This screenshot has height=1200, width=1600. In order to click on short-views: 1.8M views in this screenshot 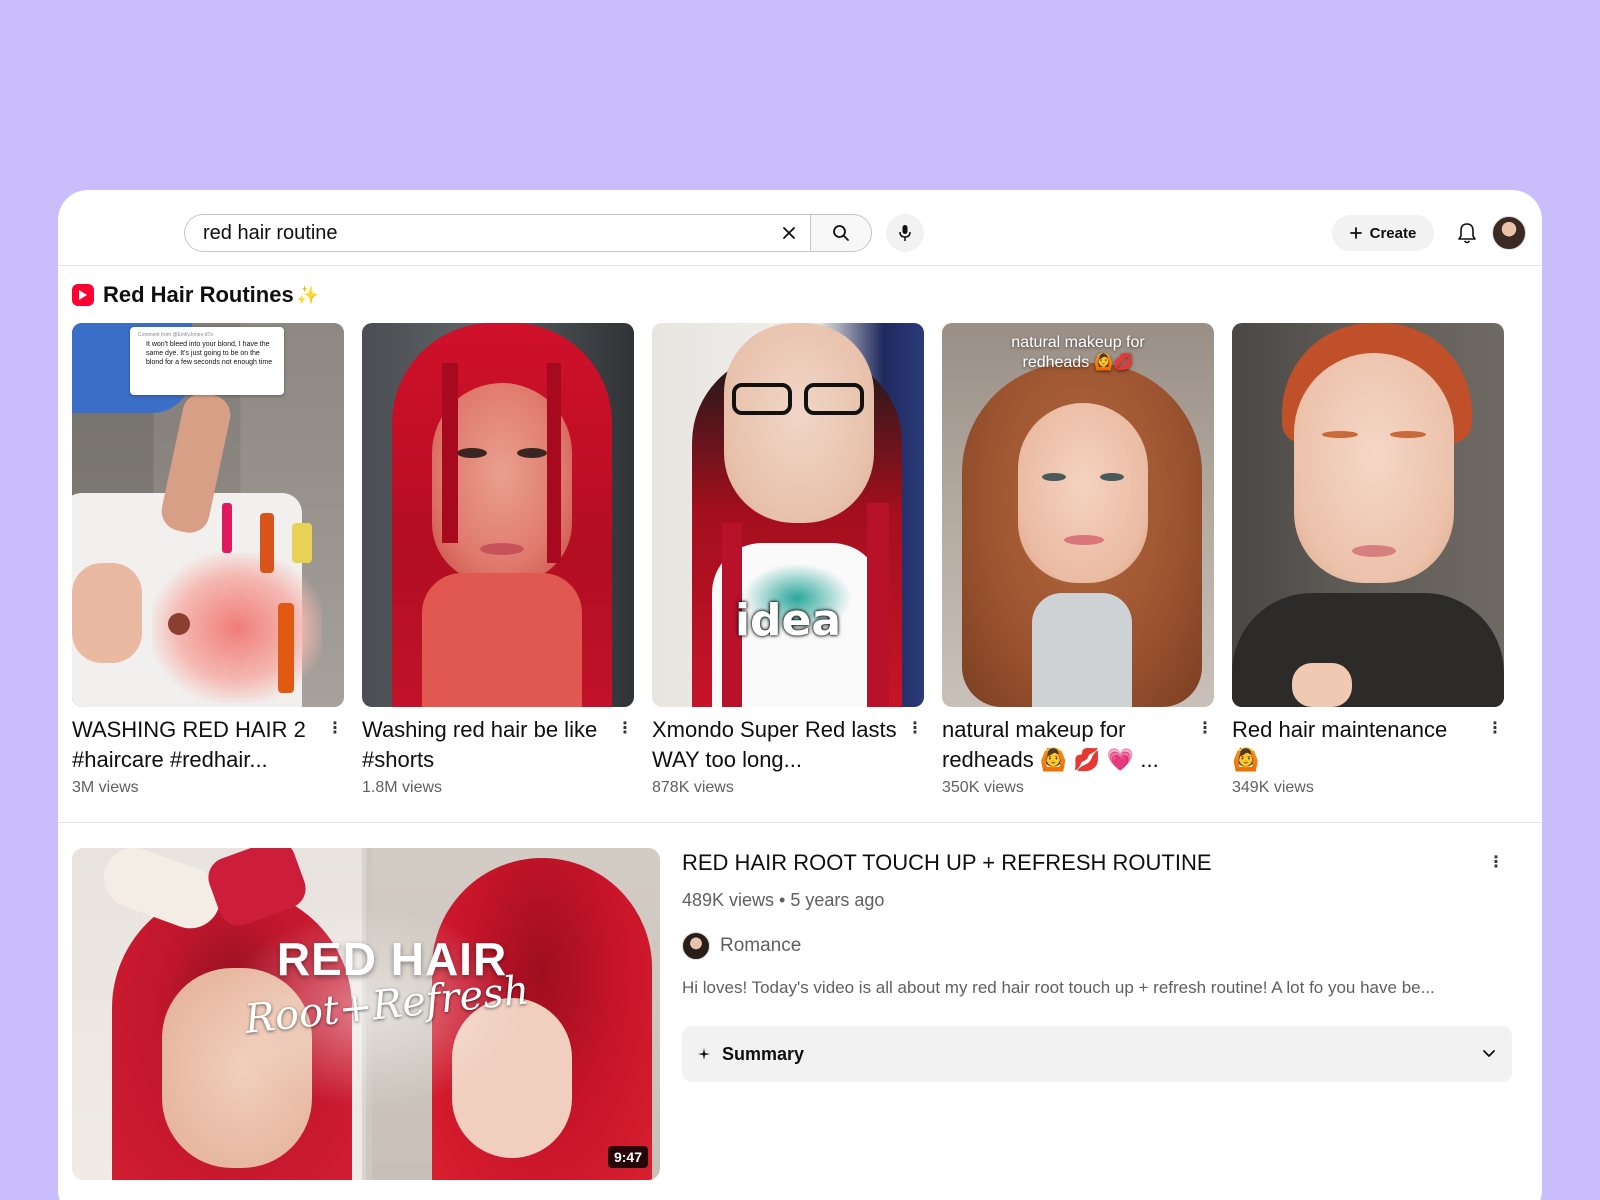, I will do `click(402, 787)`.